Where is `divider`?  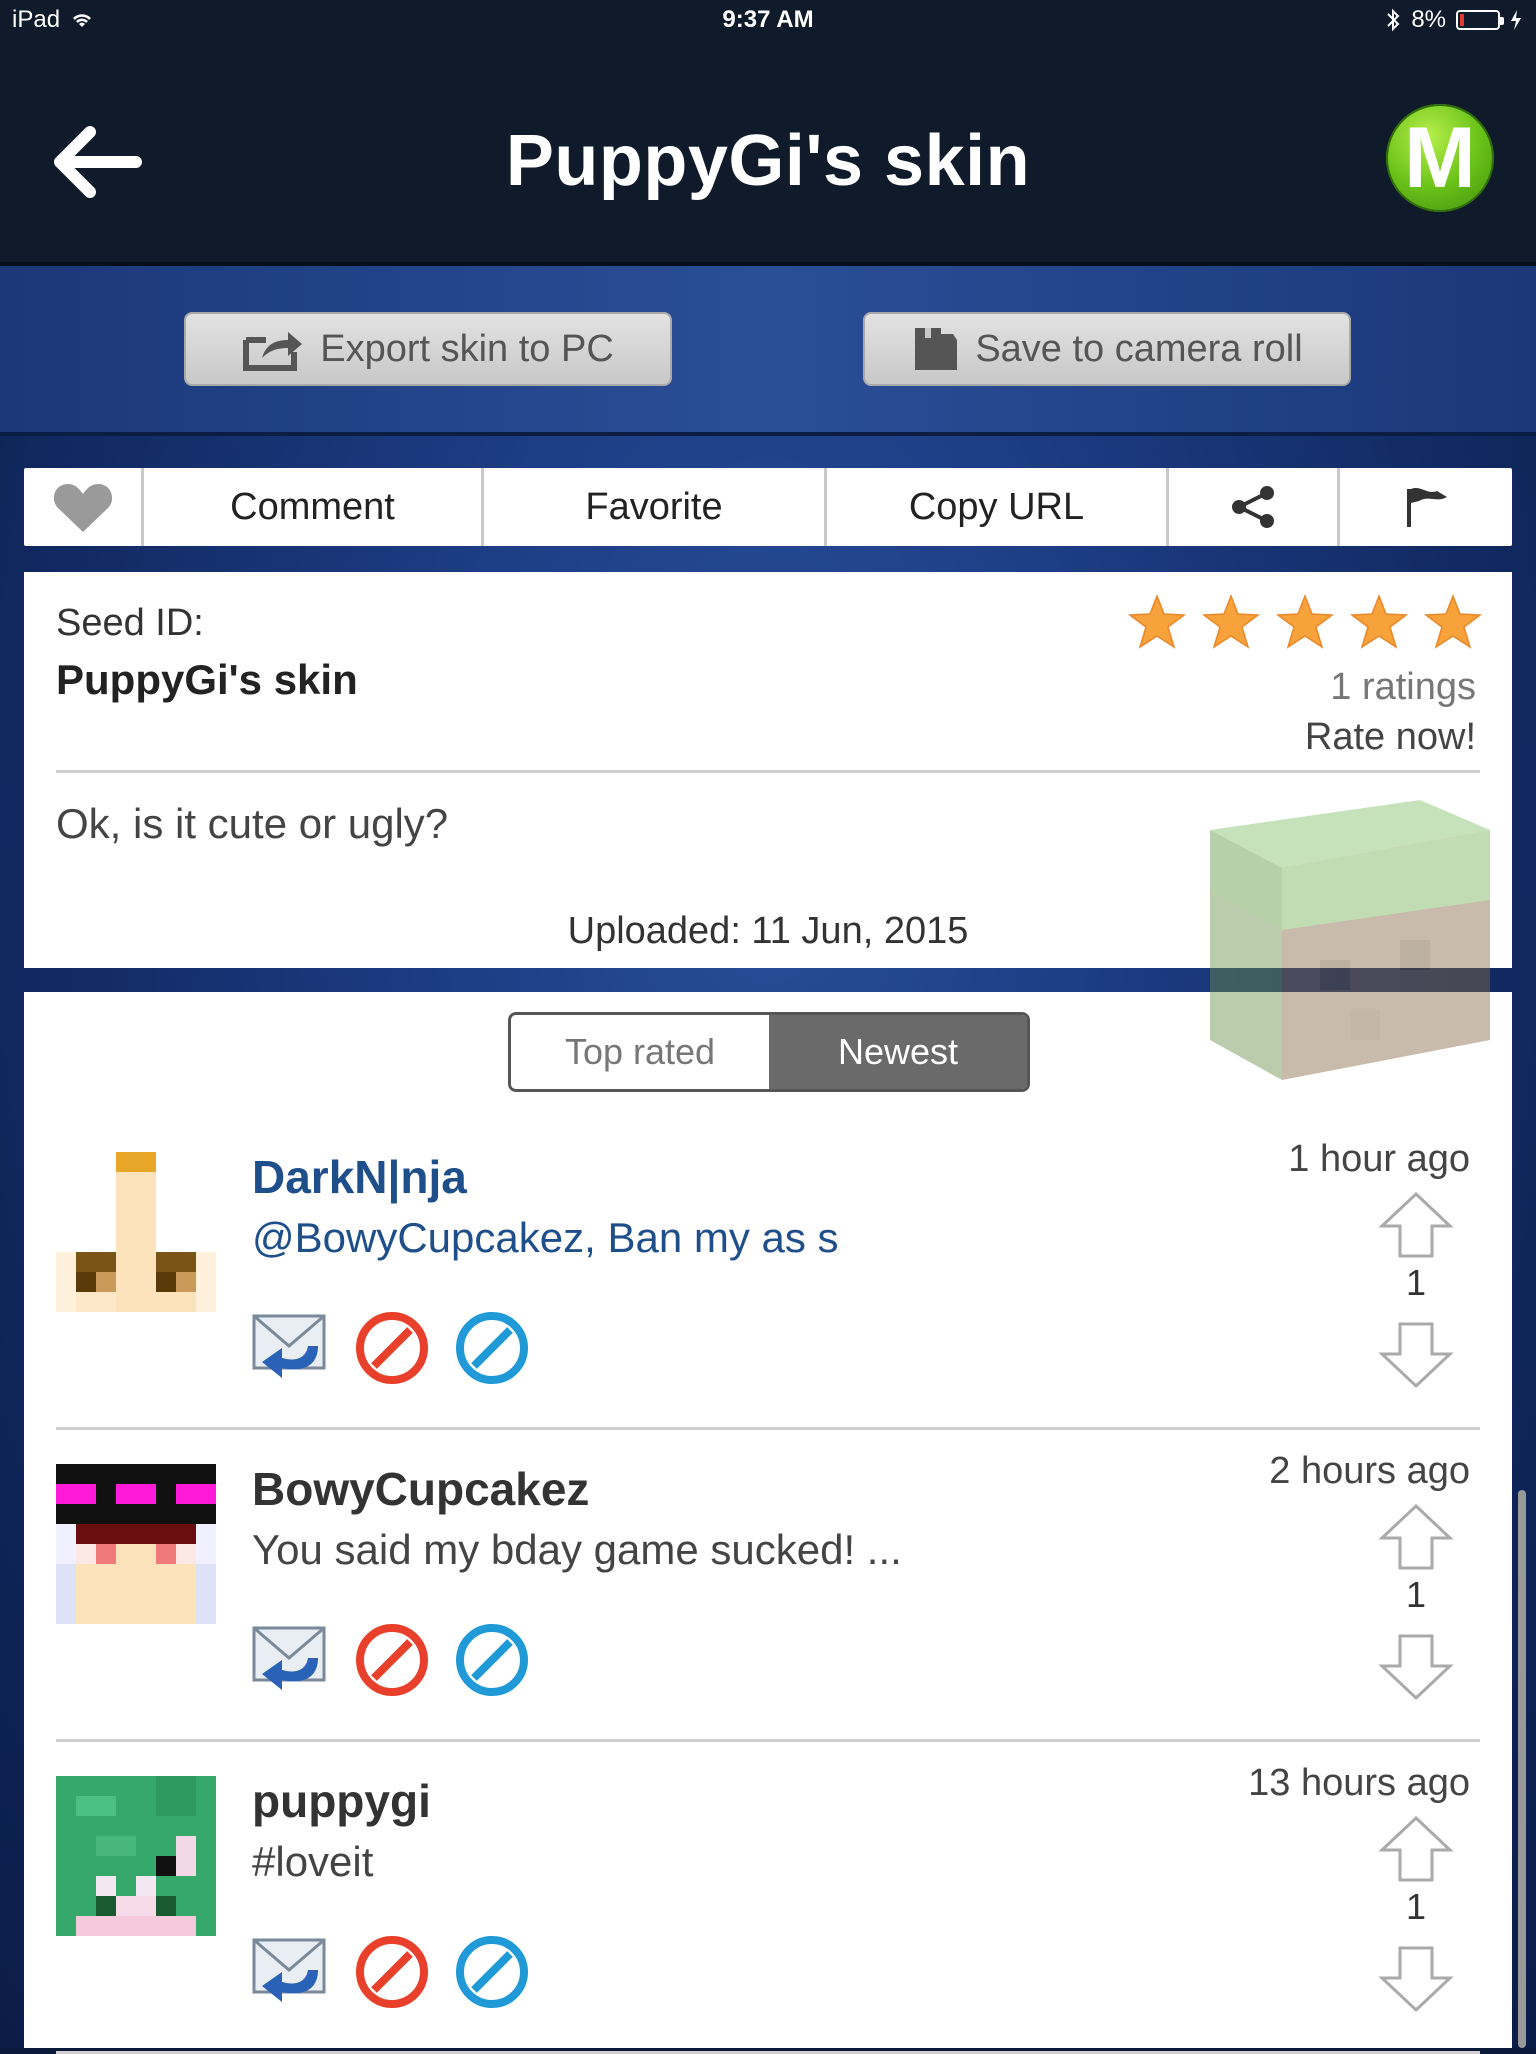 divider is located at coordinates (768, 771).